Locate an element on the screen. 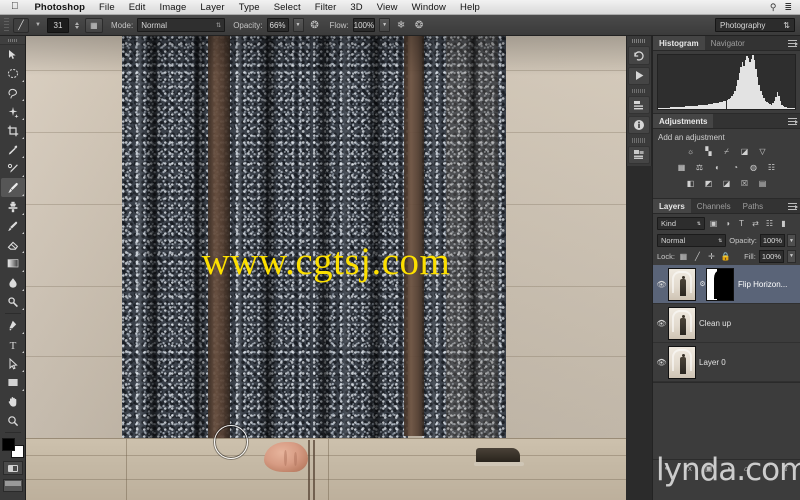  filter-smart-object-icon: ☷ is located at coordinates (769, 223).